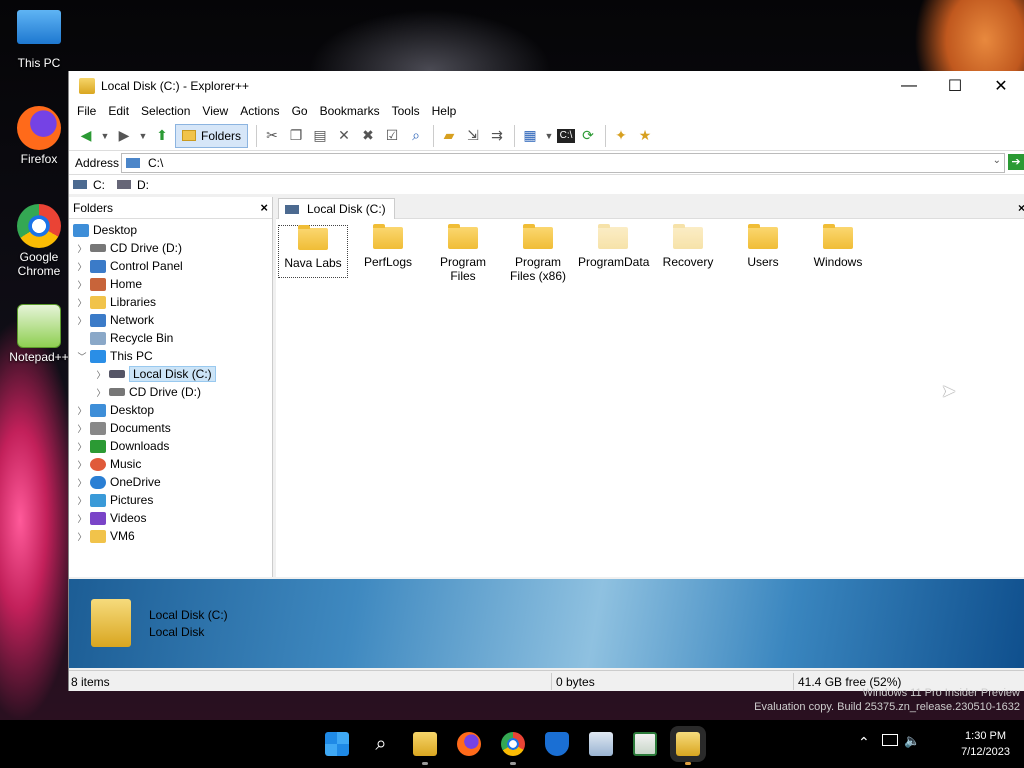 Image resolution: width=1024 pixels, height=768 pixels. What do you see at coordinates (549, 136) in the screenshot?
I see `views-dropdown-icon: ▼` at bounding box center [549, 136].